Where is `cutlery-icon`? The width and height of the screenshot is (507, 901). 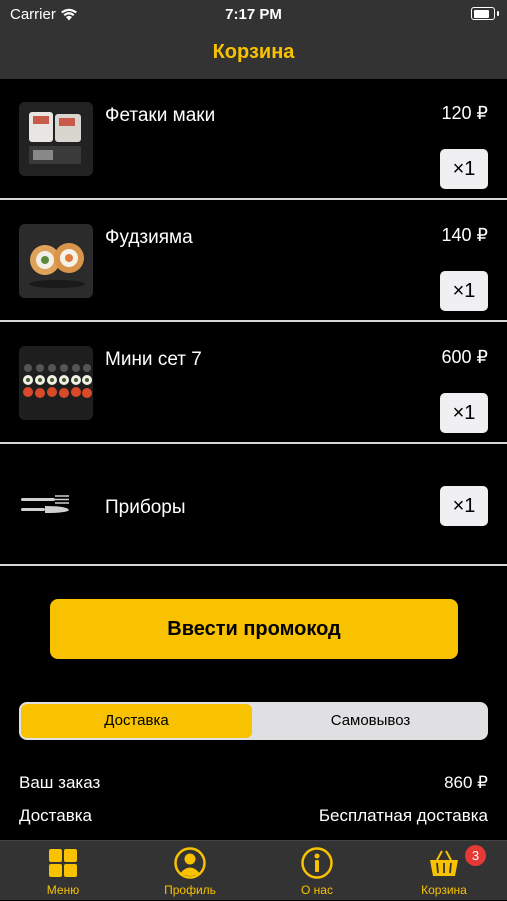
cutlery-icon is located at coordinates (45, 505).